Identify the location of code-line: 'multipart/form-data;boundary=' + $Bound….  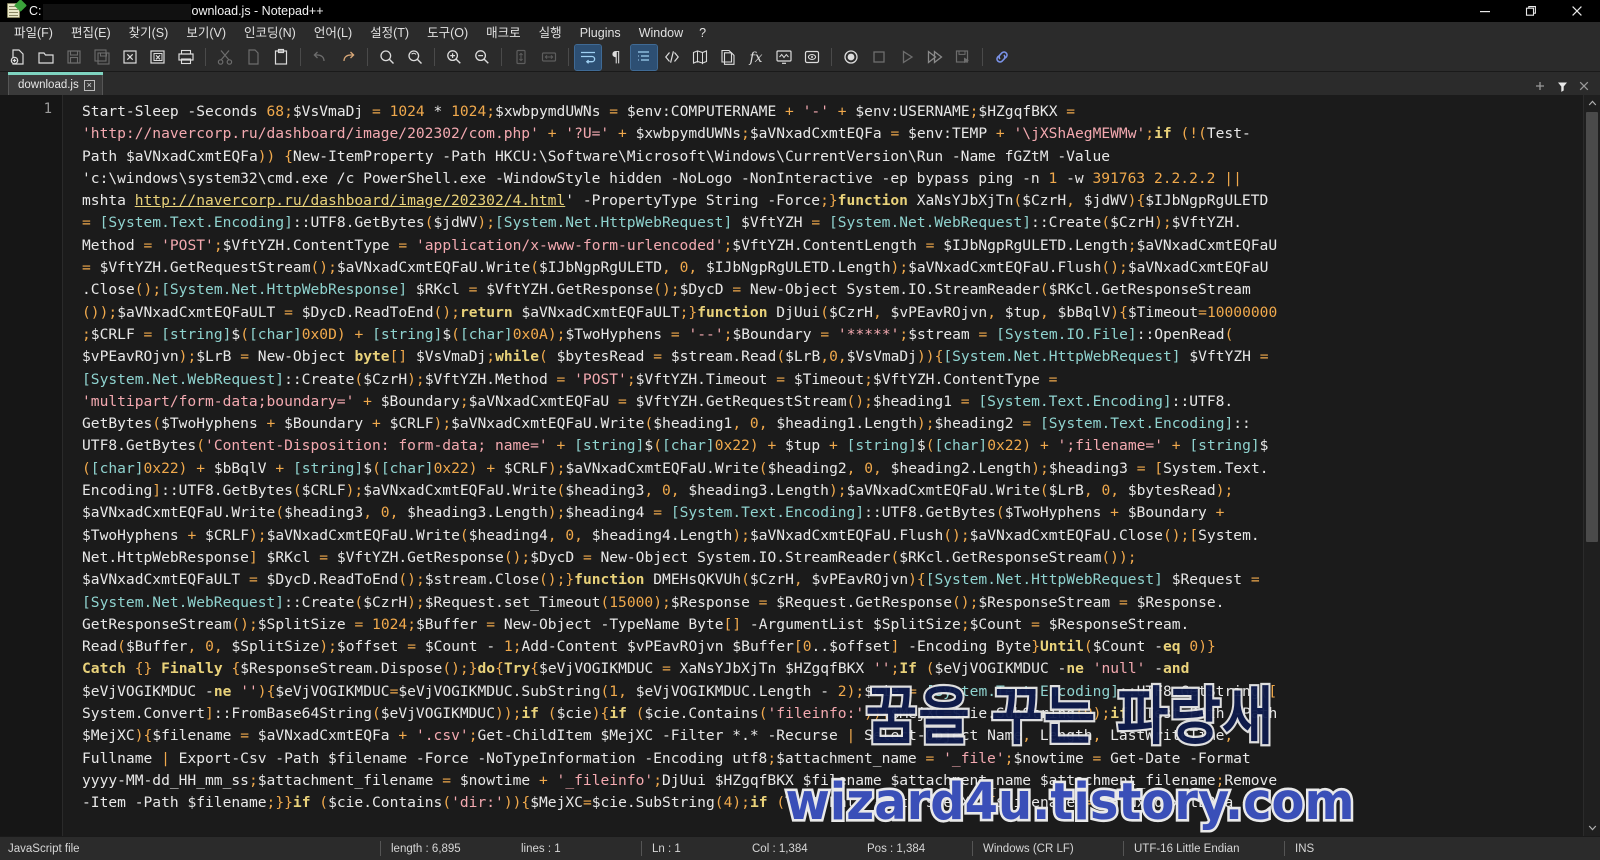
(658, 401).